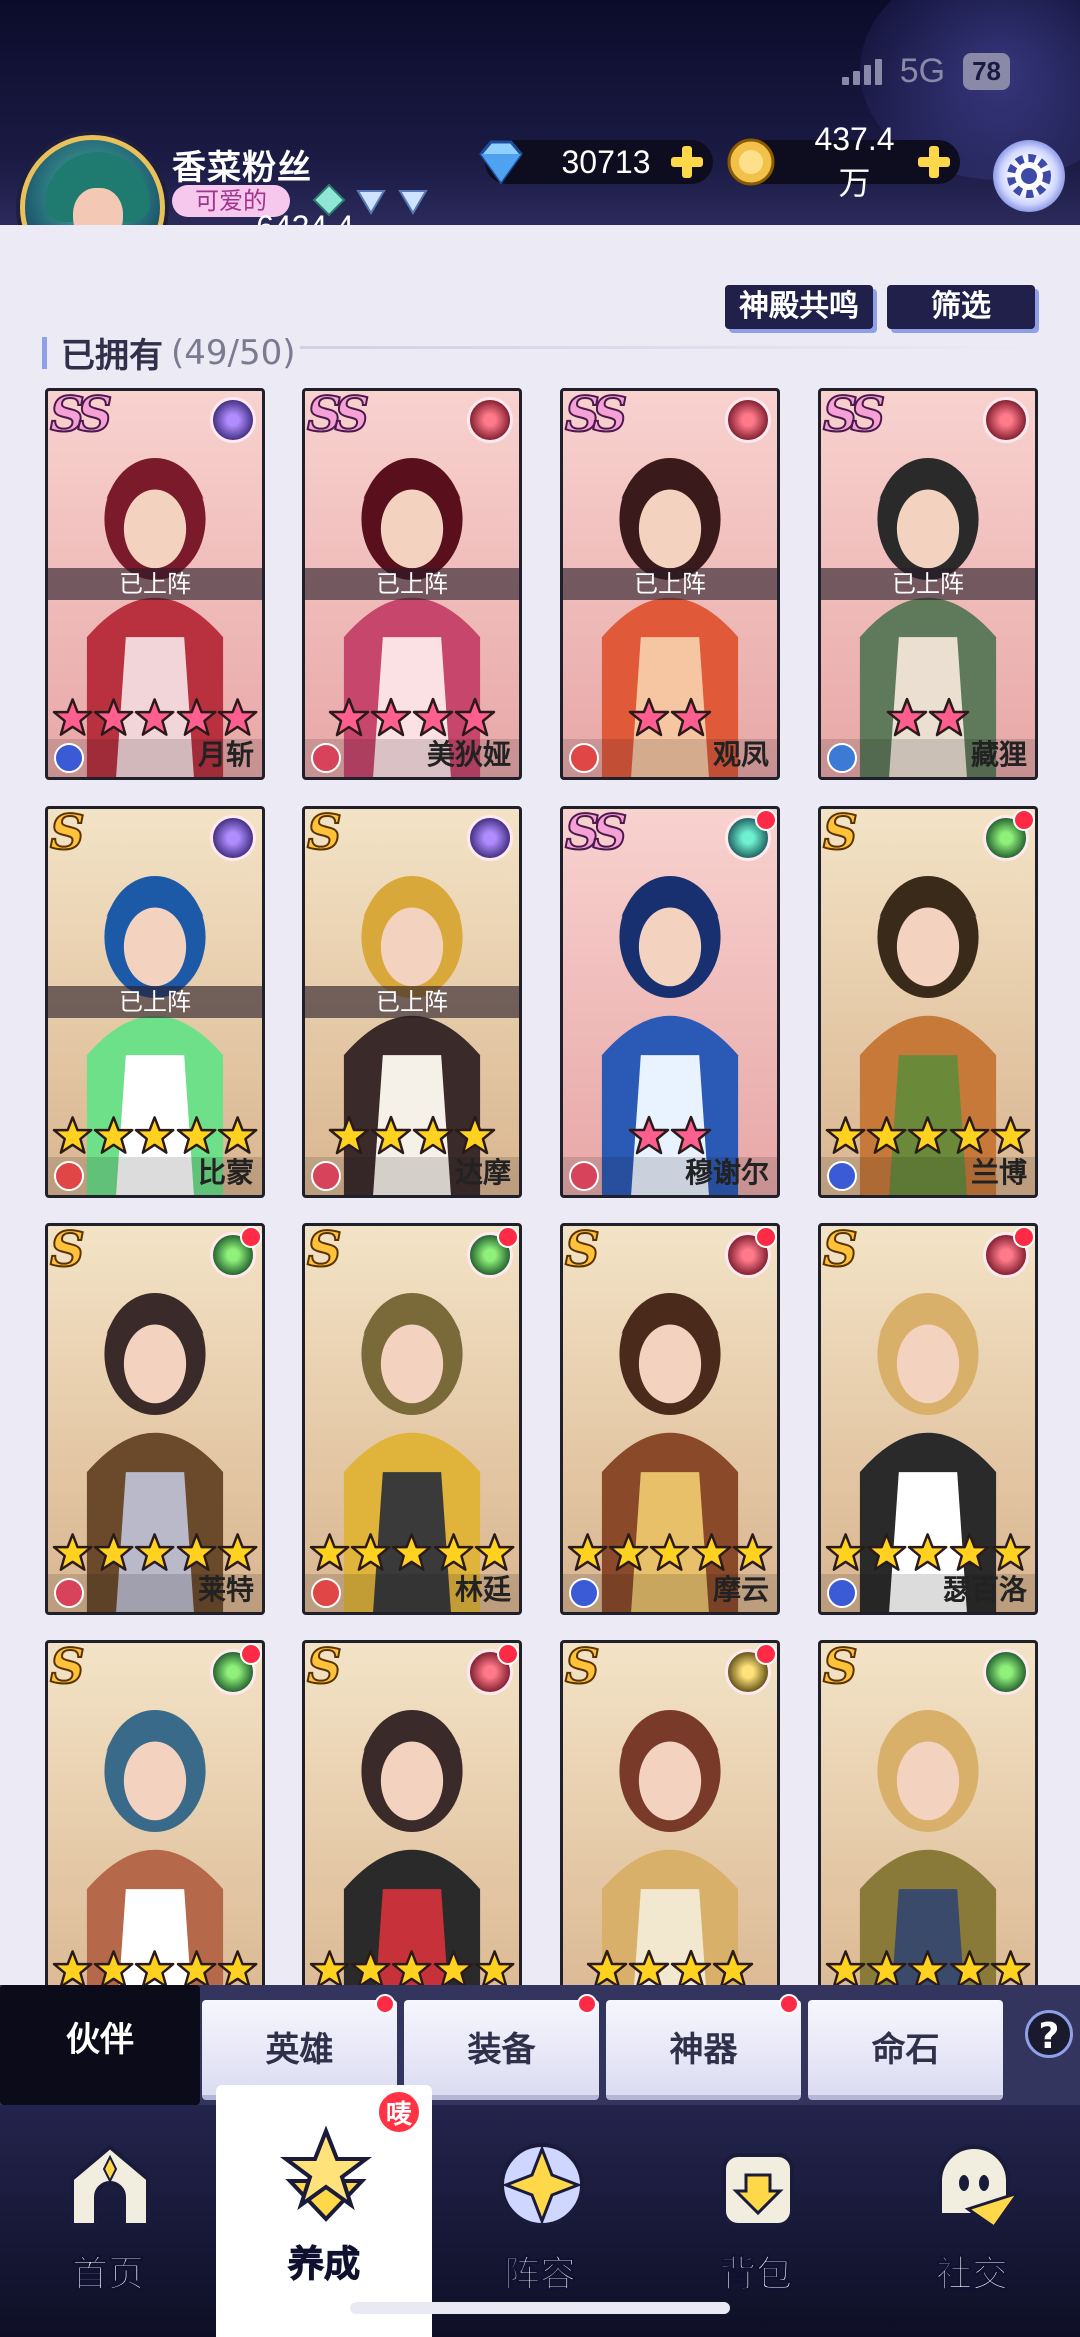  I want to click on nav-home: 首页, so click(108, 2221).